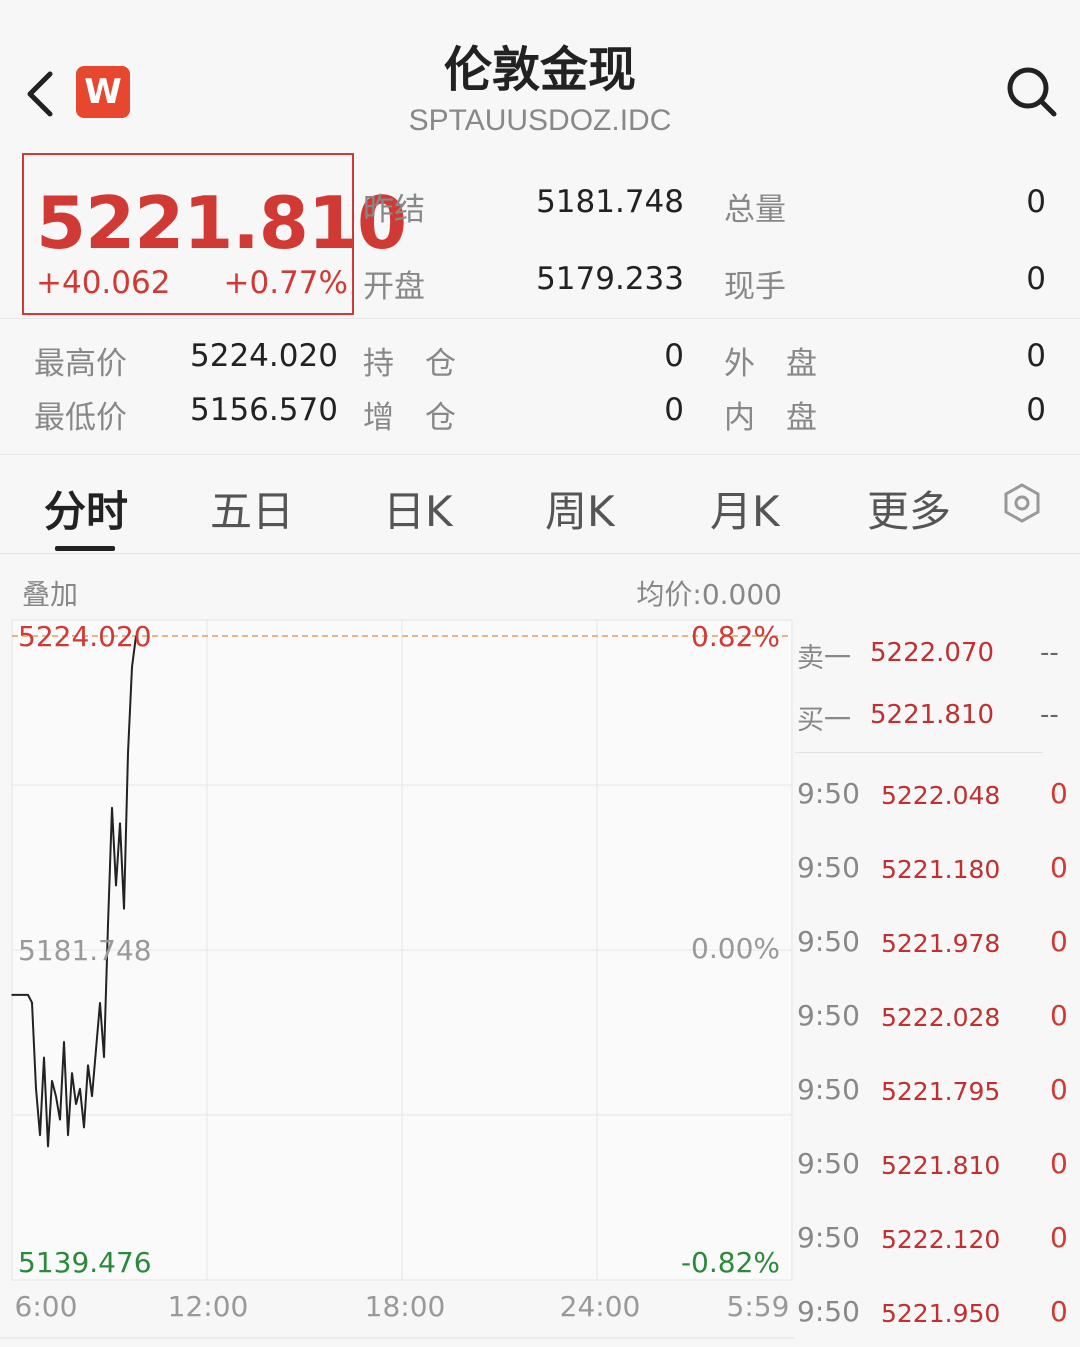 This screenshot has width=1080, height=1347. What do you see at coordinates (264, 410) in the screenshot?
I see `low-value: 5156.570` at bounding box center [264, 410].